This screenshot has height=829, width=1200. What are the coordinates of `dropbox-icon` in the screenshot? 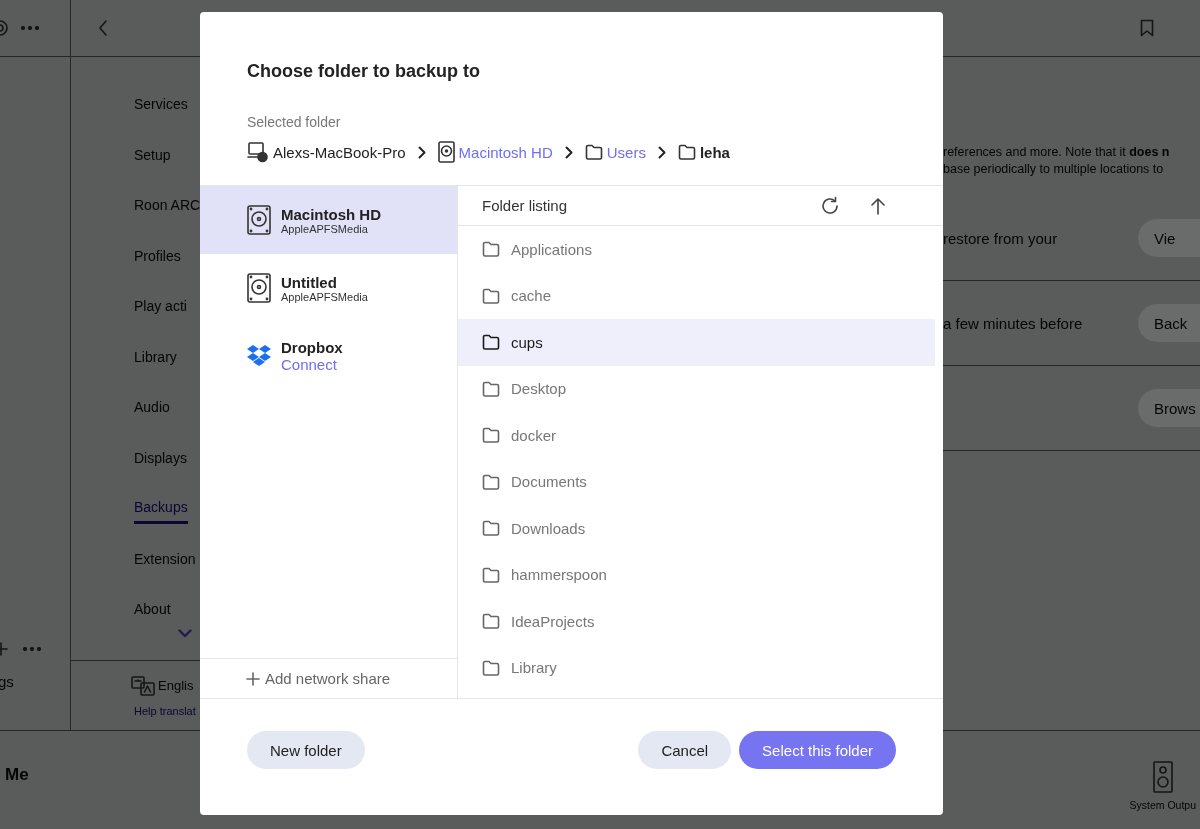 It's located at (259, 356).